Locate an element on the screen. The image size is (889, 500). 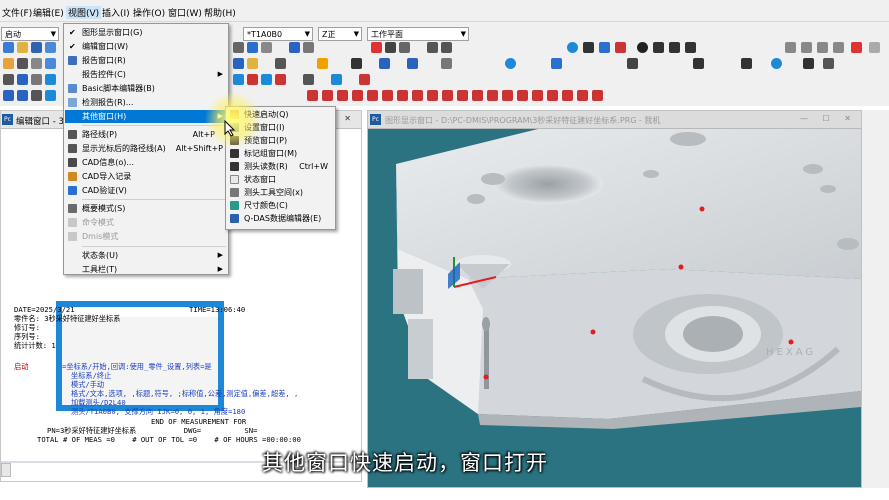
close-icon is located at coordinates (856, 47).